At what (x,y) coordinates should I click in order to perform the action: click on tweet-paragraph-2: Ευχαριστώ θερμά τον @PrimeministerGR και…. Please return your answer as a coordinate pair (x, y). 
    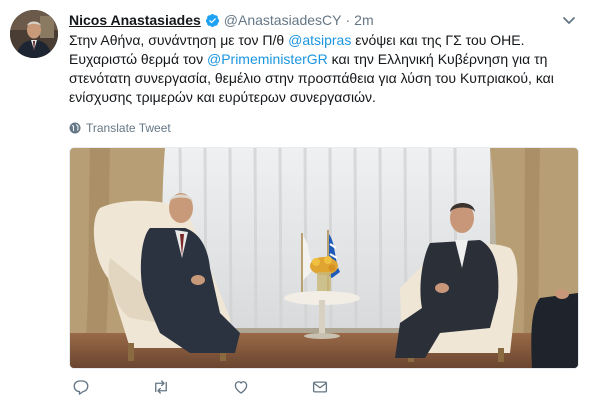
    Looking at the image, I should click on (323, 78).